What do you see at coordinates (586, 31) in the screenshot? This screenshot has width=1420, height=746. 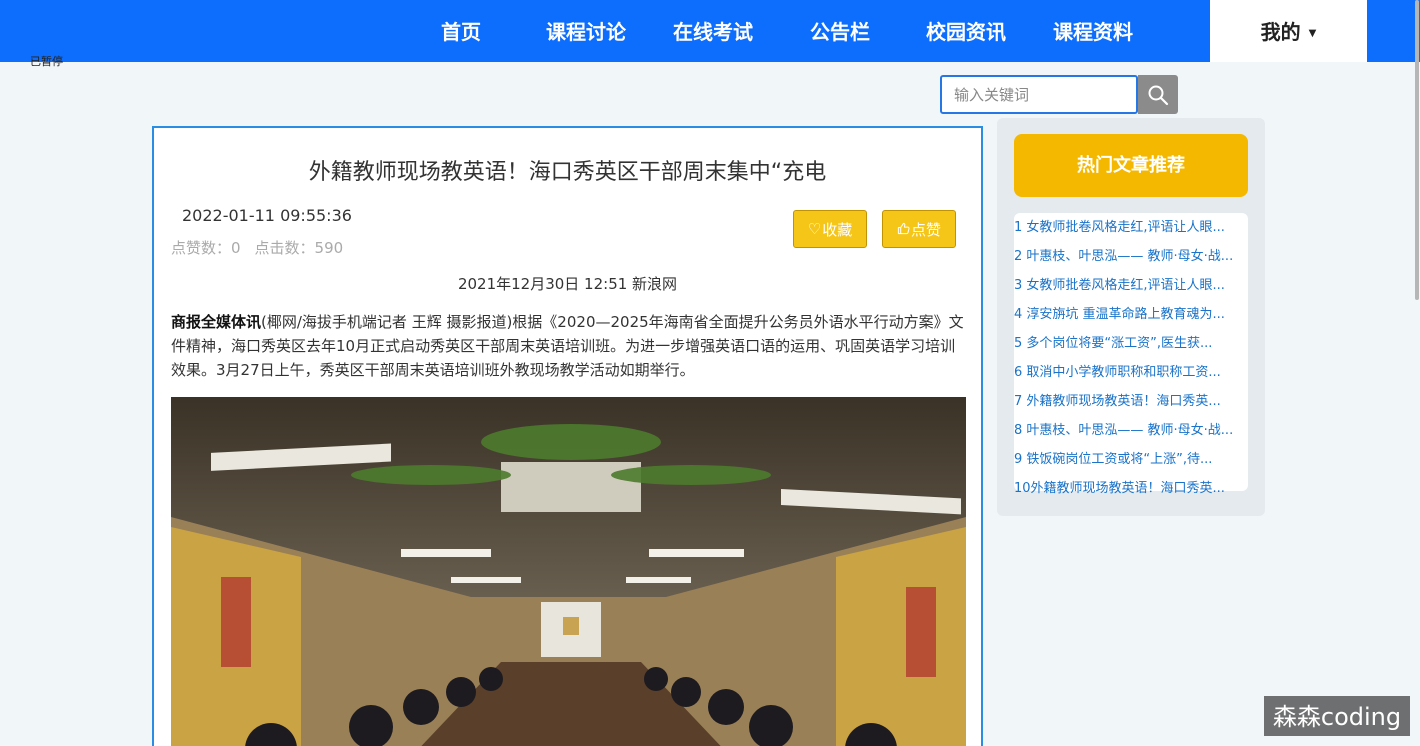 I see `nav-course-discussion: 课程讨论` at bounding box center [586, 31].